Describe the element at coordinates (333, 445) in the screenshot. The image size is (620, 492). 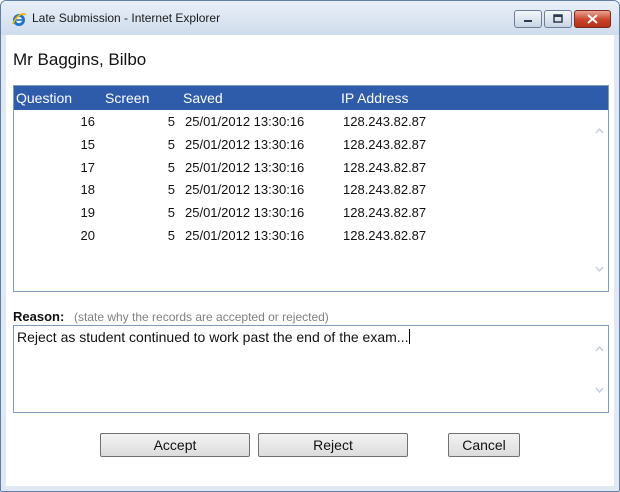
I see `reject-button: Reject` at that location.